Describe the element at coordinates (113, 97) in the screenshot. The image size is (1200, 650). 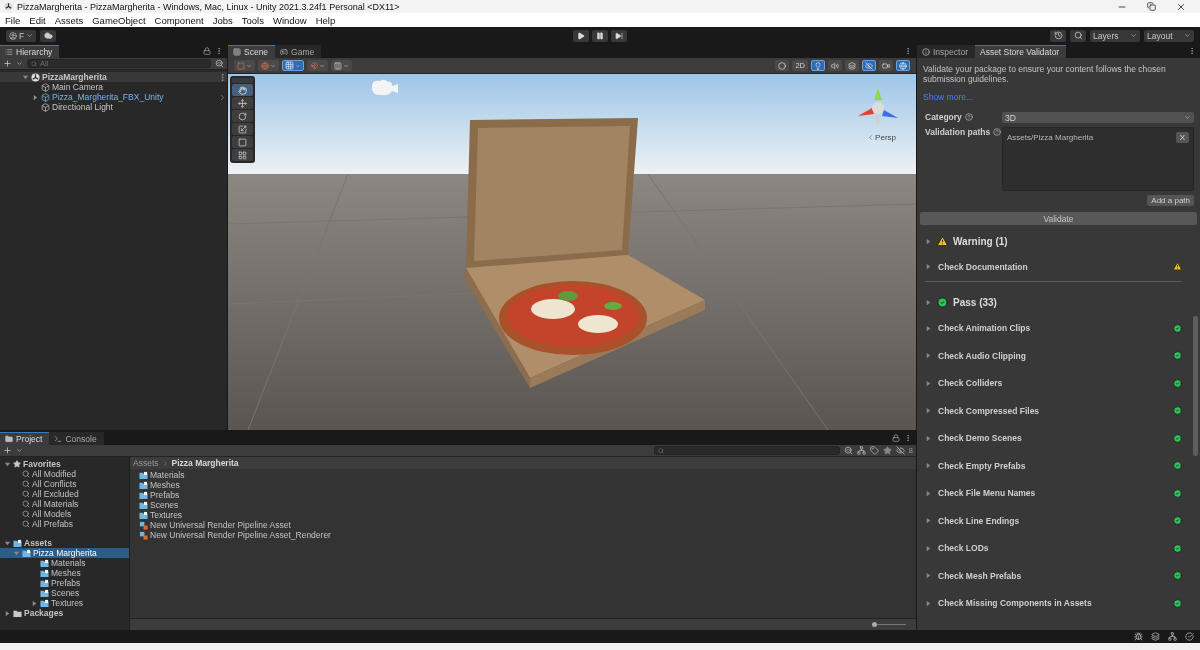
I see `hierarchy-item: Pizza_Margherita_FBX_Unity` at that location.